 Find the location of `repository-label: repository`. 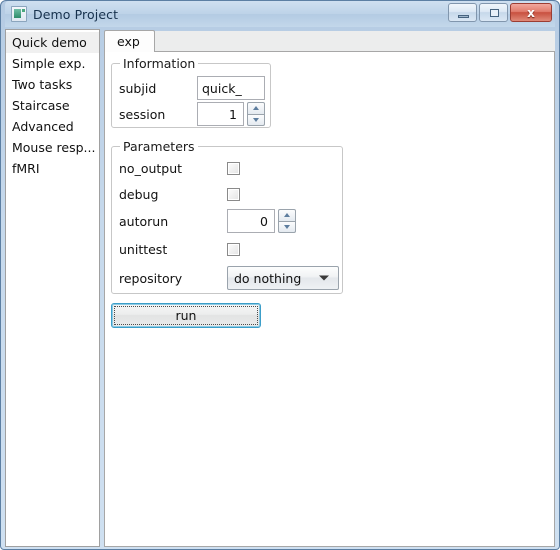

repository-label: repository is located at coordinates (151, 278).